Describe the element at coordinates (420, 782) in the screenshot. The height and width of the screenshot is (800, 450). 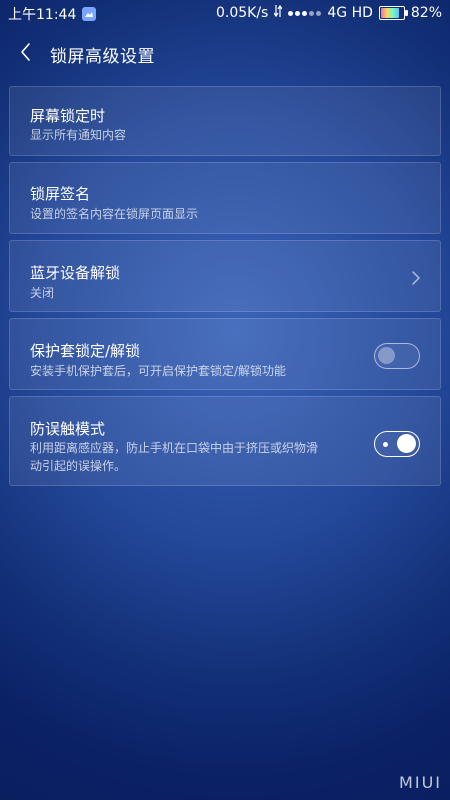
I see `miui-watermark: MIUI` at that location.